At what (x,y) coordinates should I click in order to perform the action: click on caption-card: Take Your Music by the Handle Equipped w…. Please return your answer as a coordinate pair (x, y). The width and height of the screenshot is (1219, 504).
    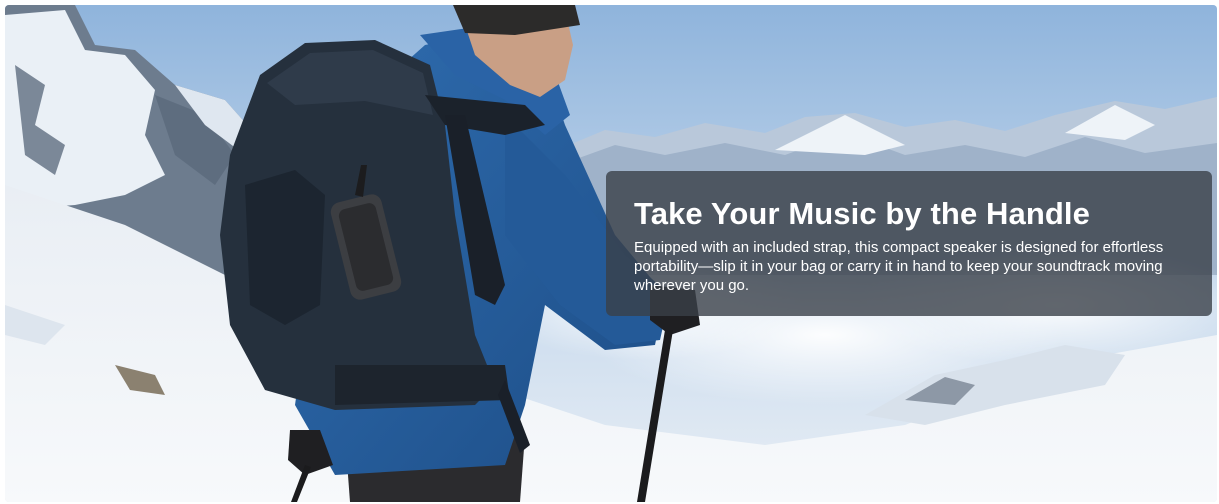
    Looking at the image, I should click on (909, 243).